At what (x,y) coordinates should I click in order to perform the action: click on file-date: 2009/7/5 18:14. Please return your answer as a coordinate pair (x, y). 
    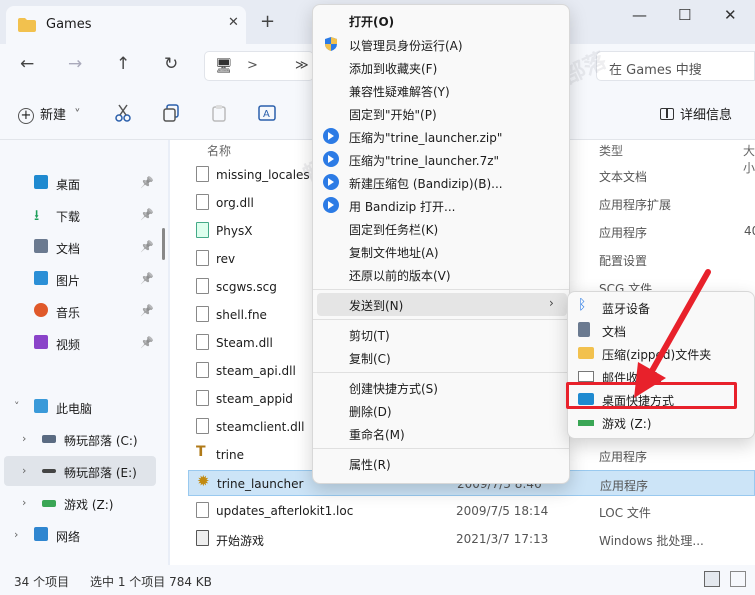
    Looking at the image, I should click on (502, 511).